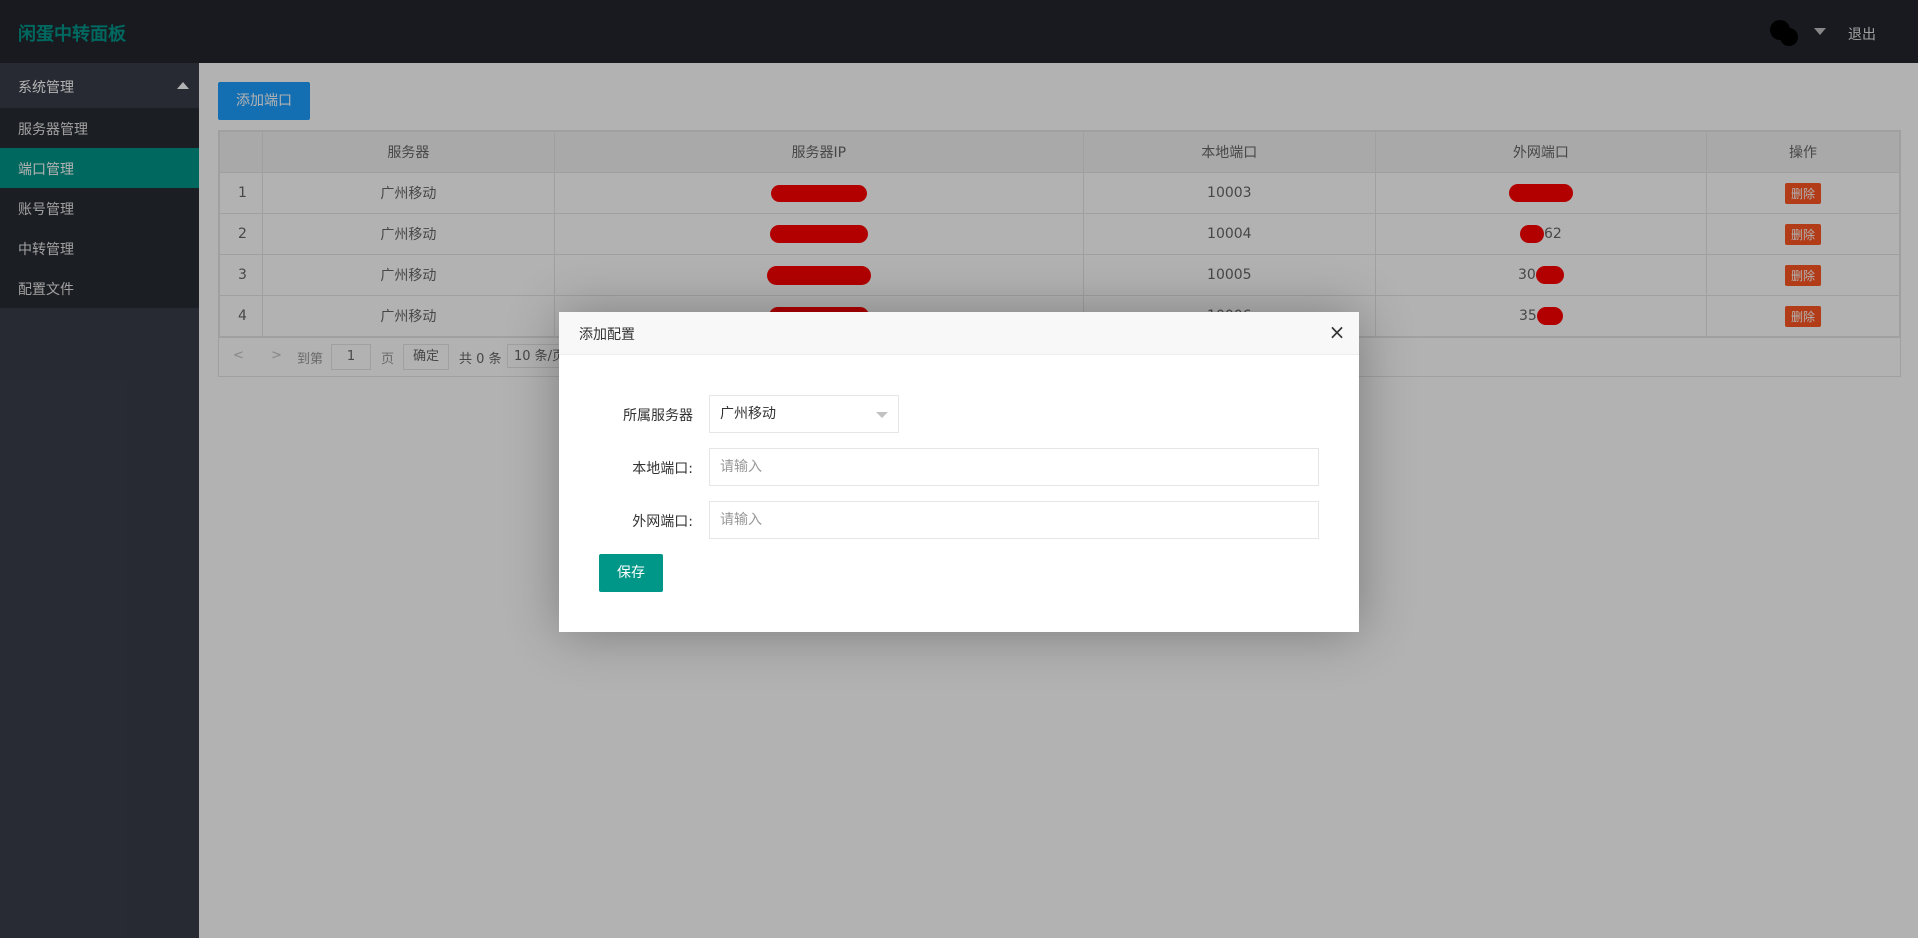  What do you see at coordinates (662, 522) in the screenshot?
I see `wan-port-label: 外网端口:` at bounding box center [662, 522].